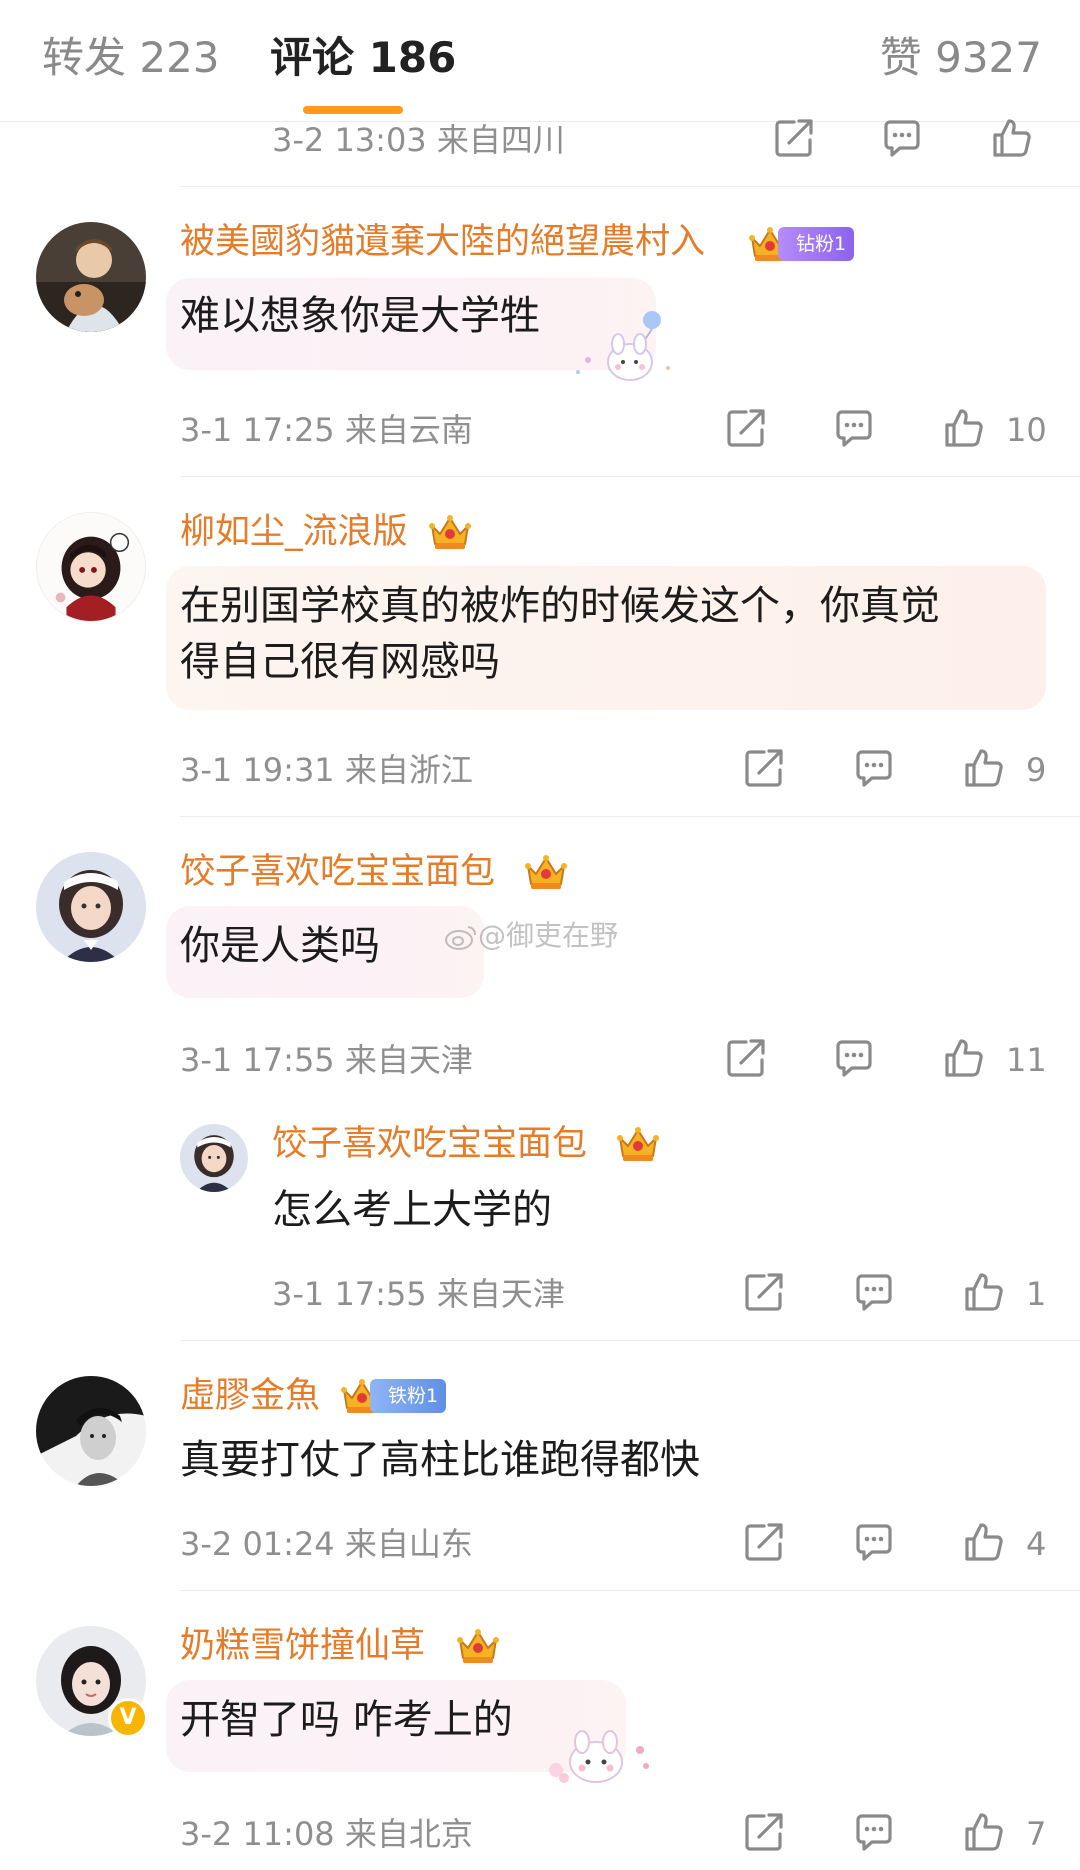 The height and width of the screenshot is (1870, 1080). What do you see at coordinates (1026, 430) in the screenshot?
I see `like-count: 10` at bounding box center [1026, 430].